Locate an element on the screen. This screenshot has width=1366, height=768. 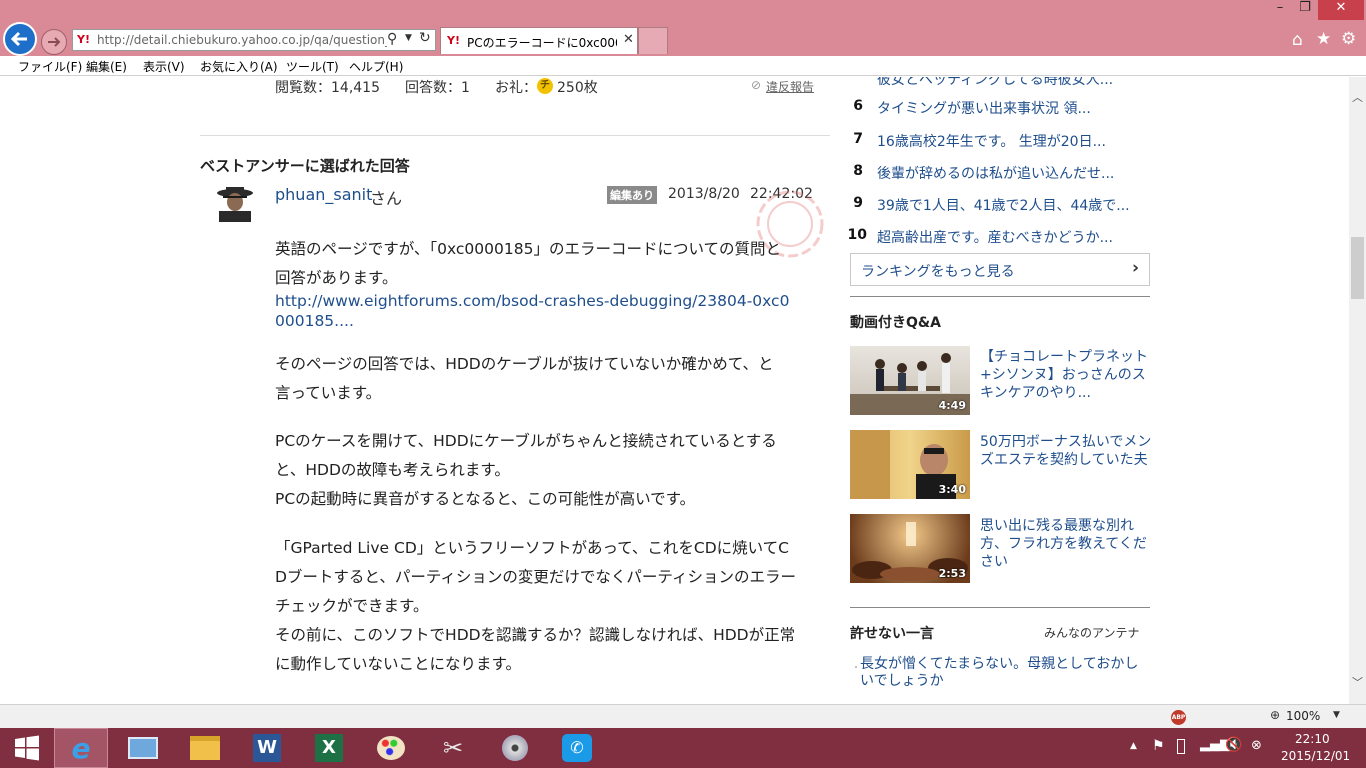
taskbar-explorer is located at coordinates (205, 748).